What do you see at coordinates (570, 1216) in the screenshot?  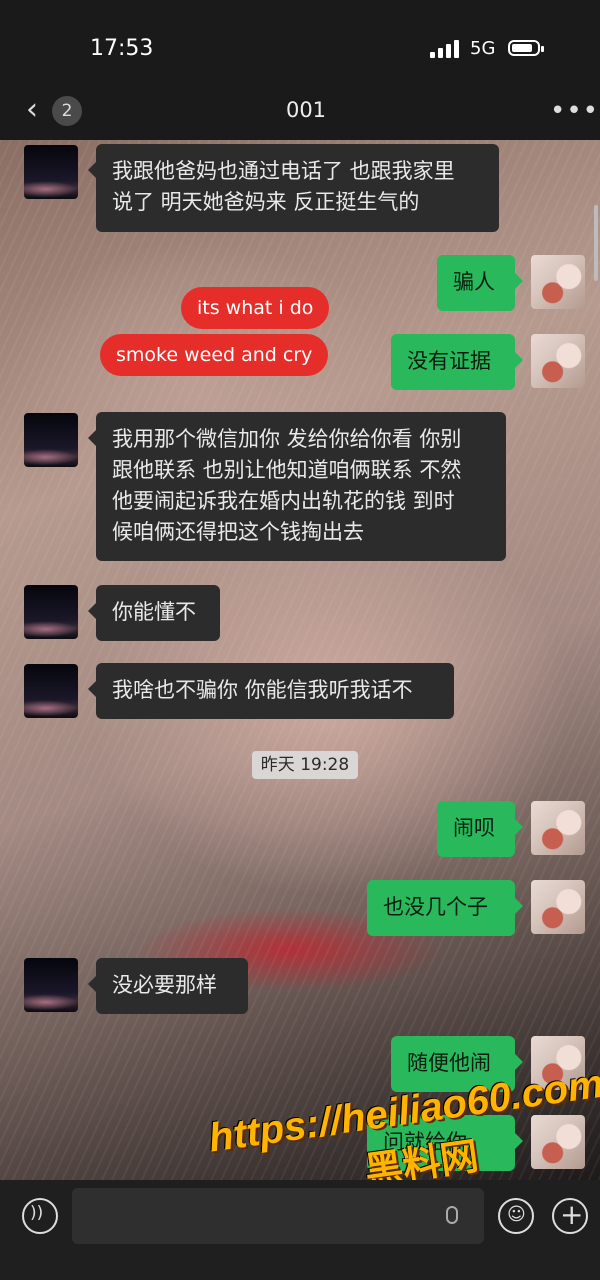 I see `plus-icon: +` at bounding box center [570, 1216].